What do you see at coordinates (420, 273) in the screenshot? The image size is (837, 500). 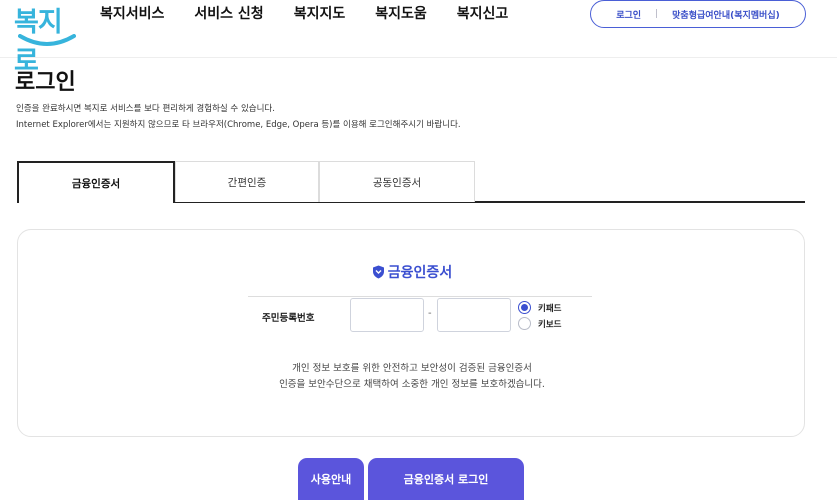 I see `panel-title-text: 금융인증서` at bounding box center [420, 273].